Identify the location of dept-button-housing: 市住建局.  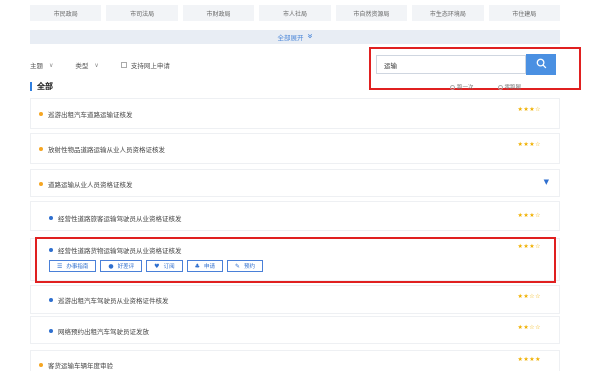
(524, 13).